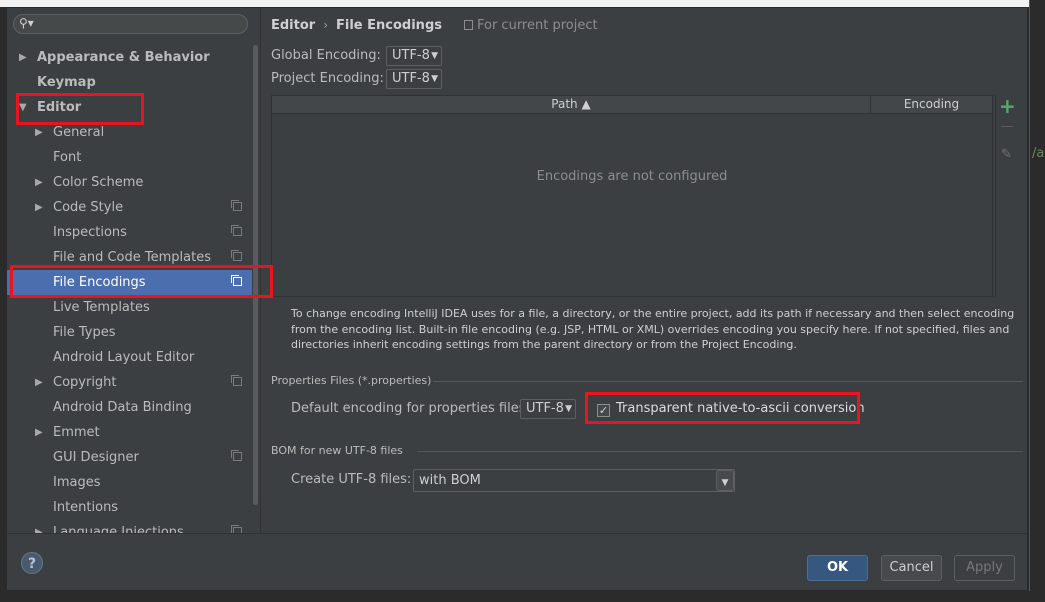 This screenshot has height=602, width=1045. I want to click on bom-select: with BOM ▼, so click(574, 480).